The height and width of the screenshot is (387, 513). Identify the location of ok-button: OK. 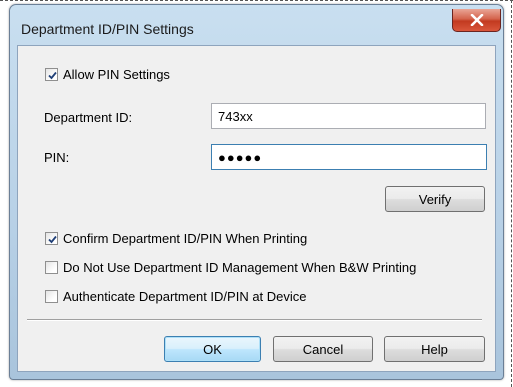
(212, 349).